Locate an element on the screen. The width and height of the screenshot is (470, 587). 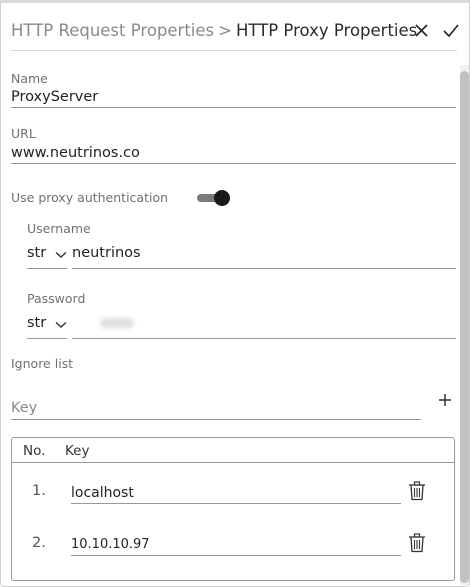
plus-icon is located at coordinates (445, 400).